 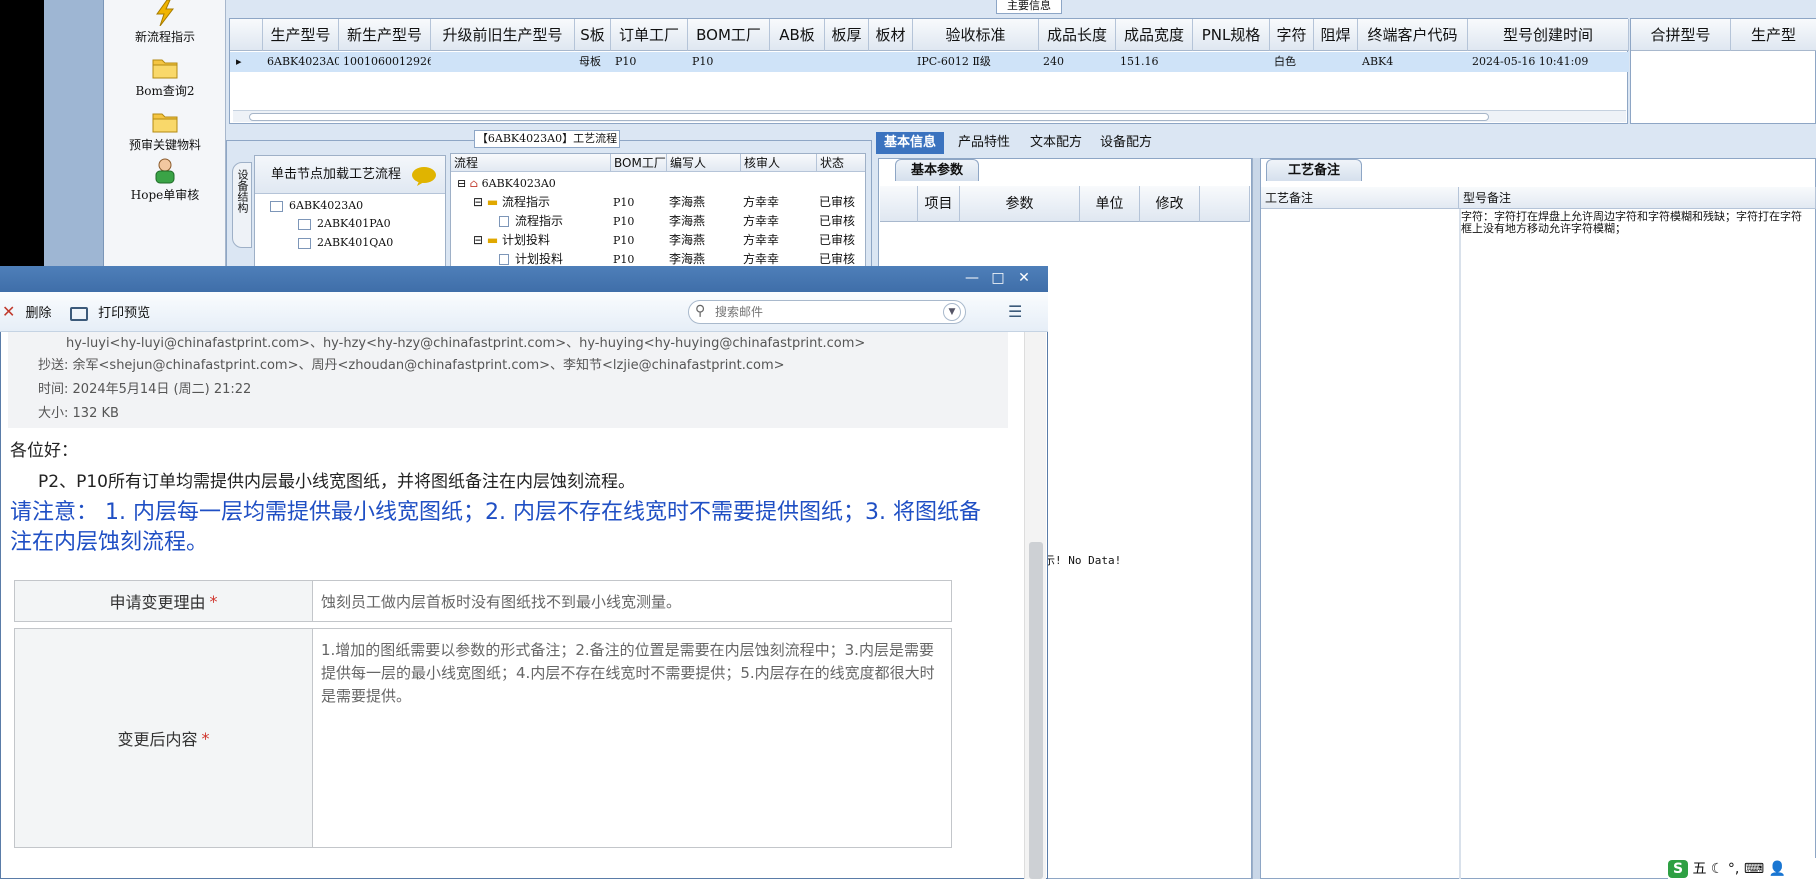 What do you see at coordinates (761, 221) in the screenshot?
I see `table-cell: 方幸幸` at bounding box center [761, 221].